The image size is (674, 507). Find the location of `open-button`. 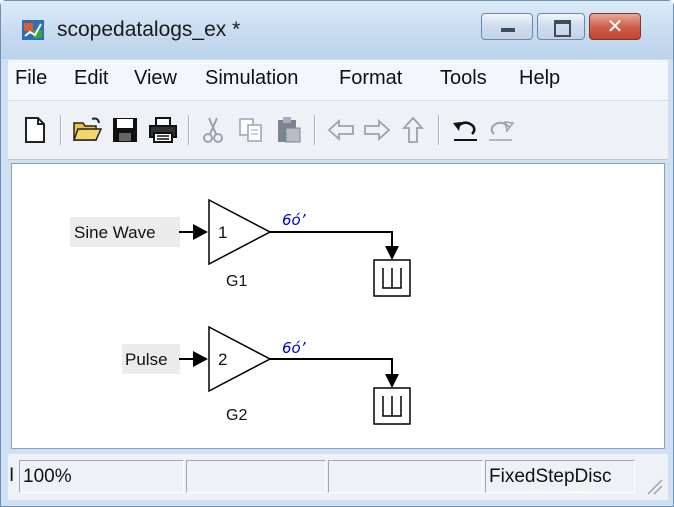

open-button is located at coordinates (87, 130).